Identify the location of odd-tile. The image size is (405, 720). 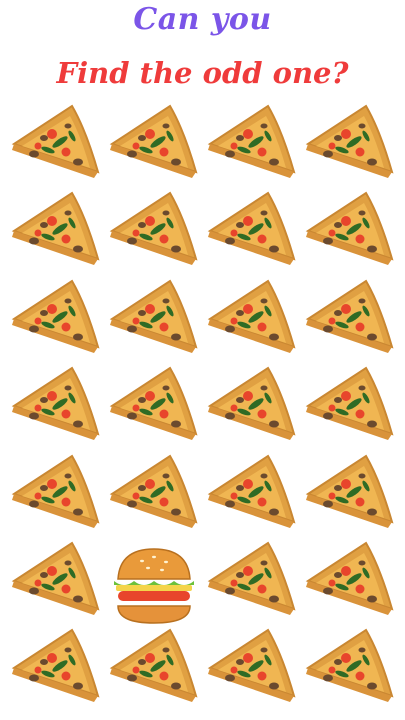
(155, 584).